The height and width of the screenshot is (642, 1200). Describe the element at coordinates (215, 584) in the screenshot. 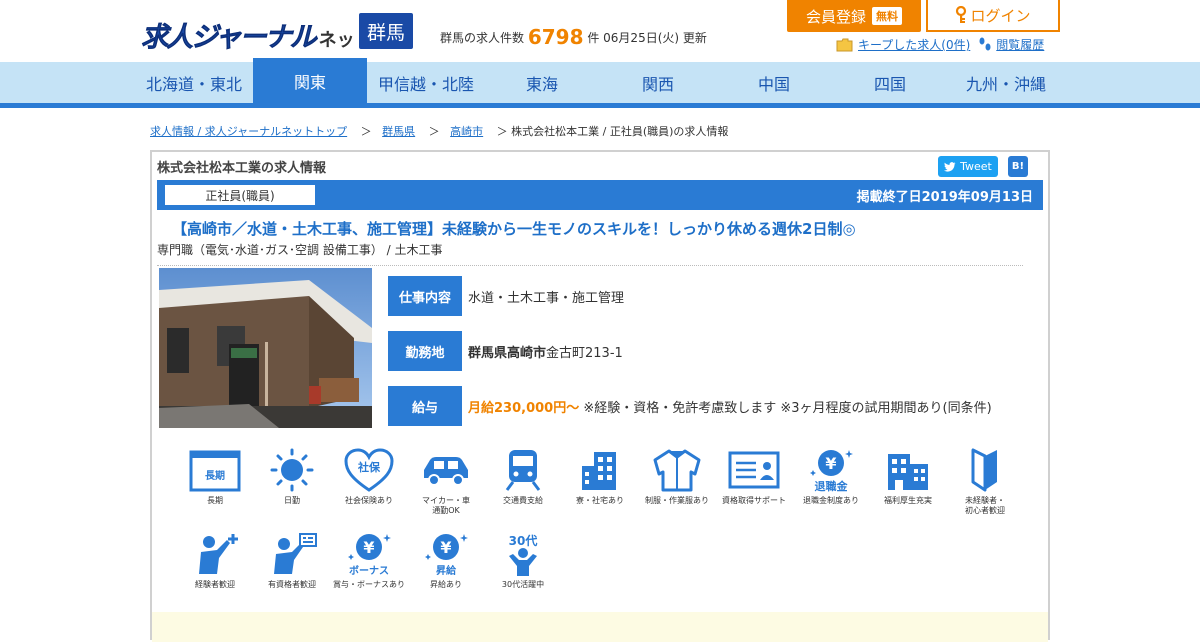

I see `feature-label: 経験者歓迎` at that location.